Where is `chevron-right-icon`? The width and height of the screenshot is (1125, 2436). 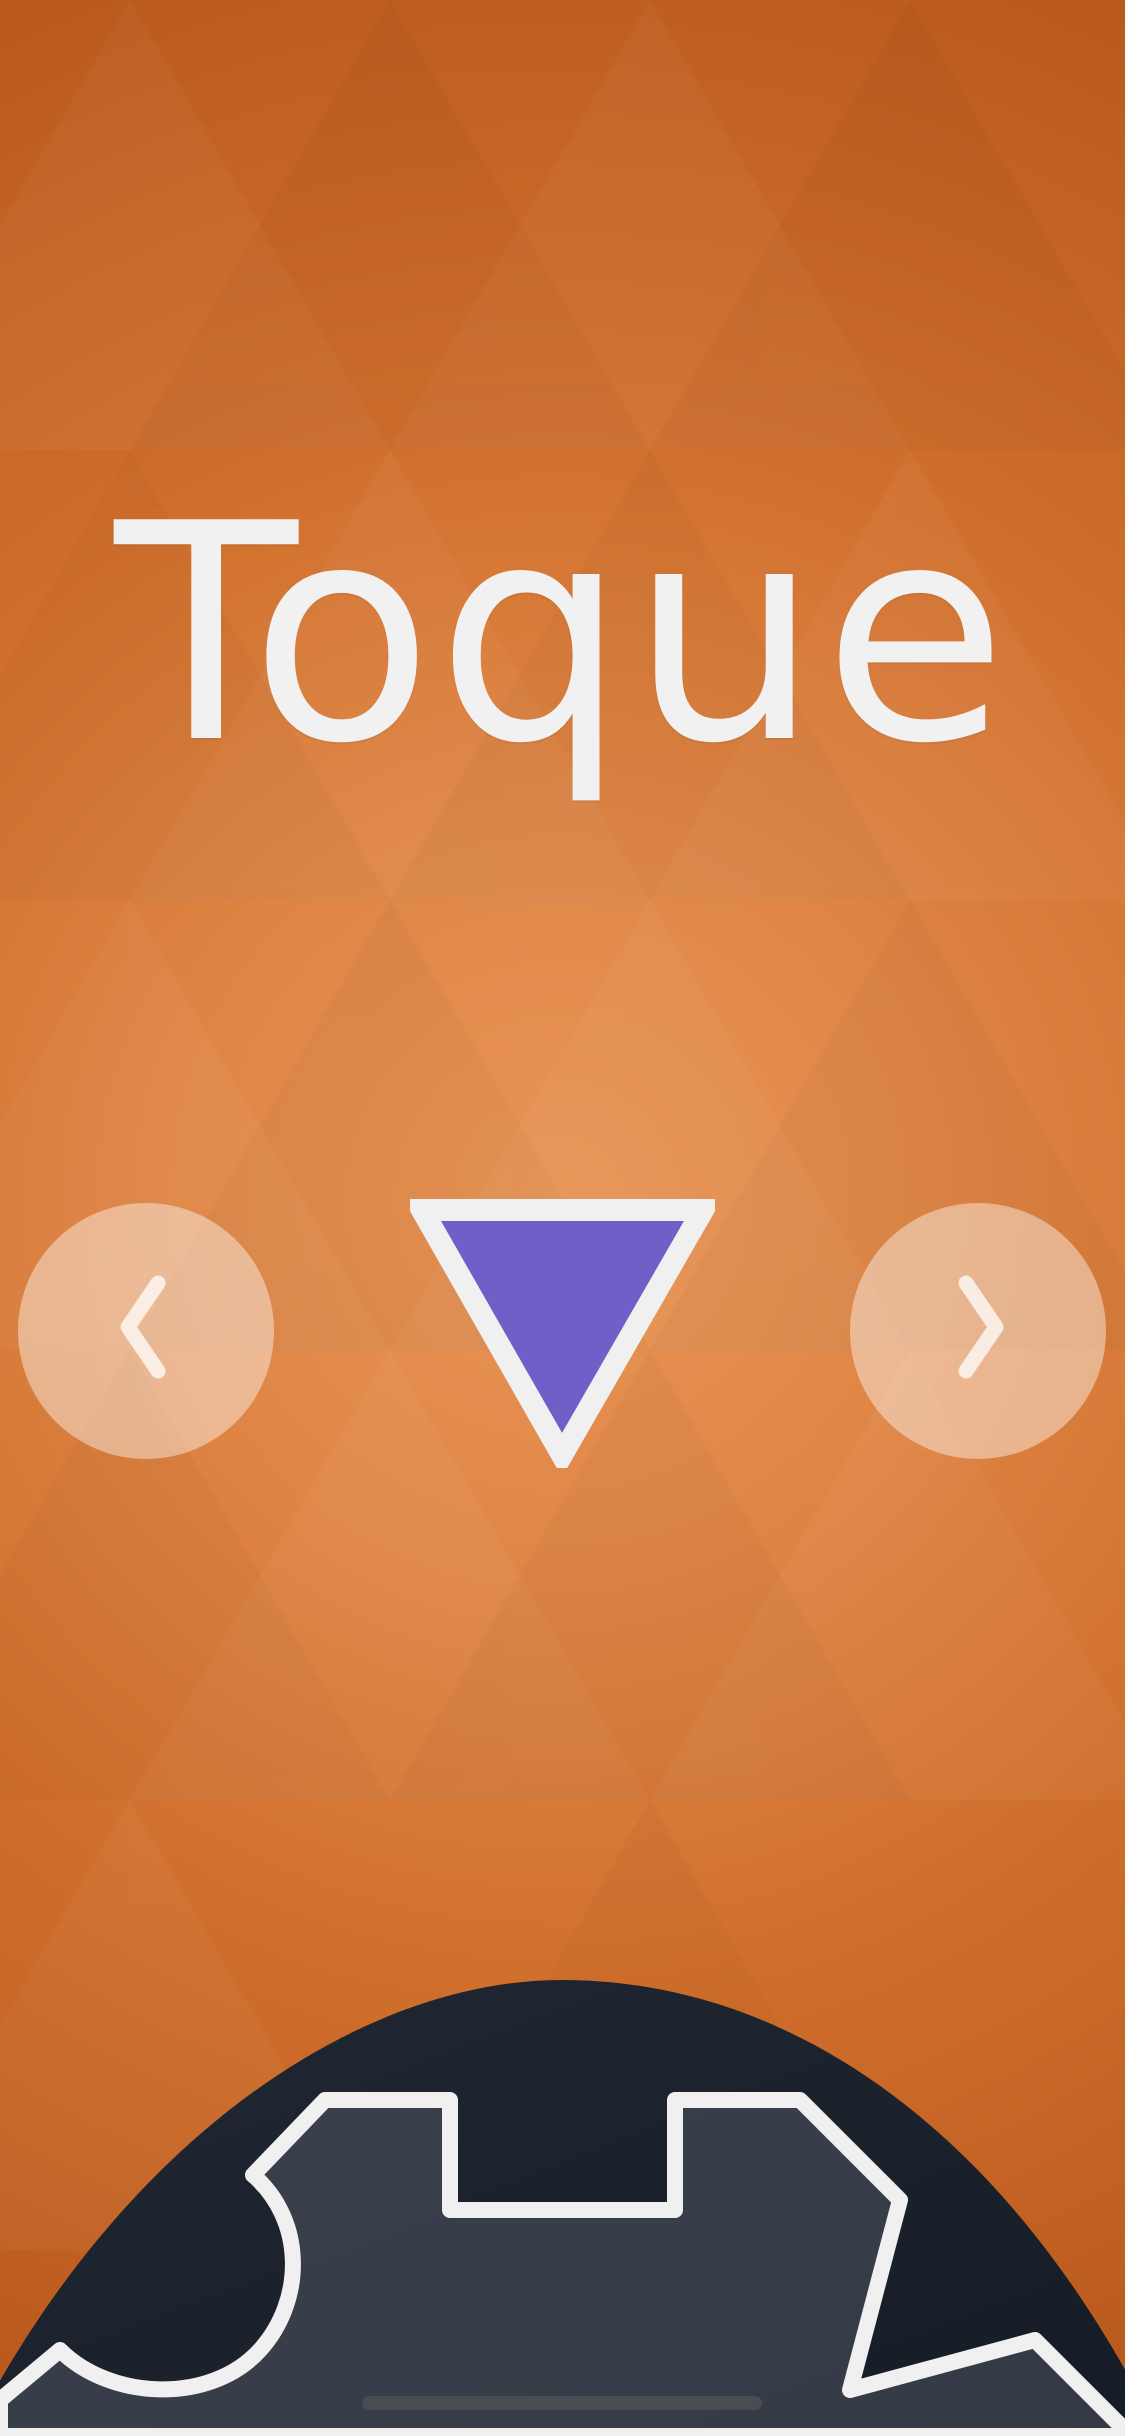
chevron-right-icon is located at coordinates (981, 1327).